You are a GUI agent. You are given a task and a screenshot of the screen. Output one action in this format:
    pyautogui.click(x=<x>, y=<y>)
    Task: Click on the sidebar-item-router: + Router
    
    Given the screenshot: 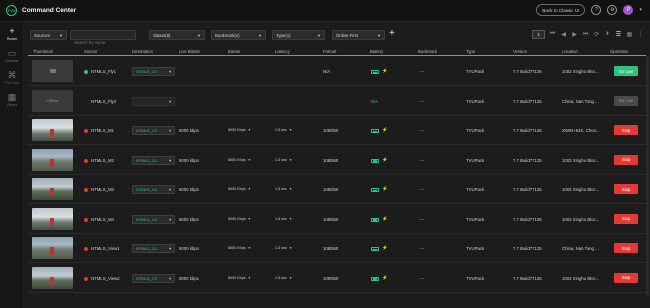 What is the action you would take?
    pyautogui.click(x=12, y=33)
    